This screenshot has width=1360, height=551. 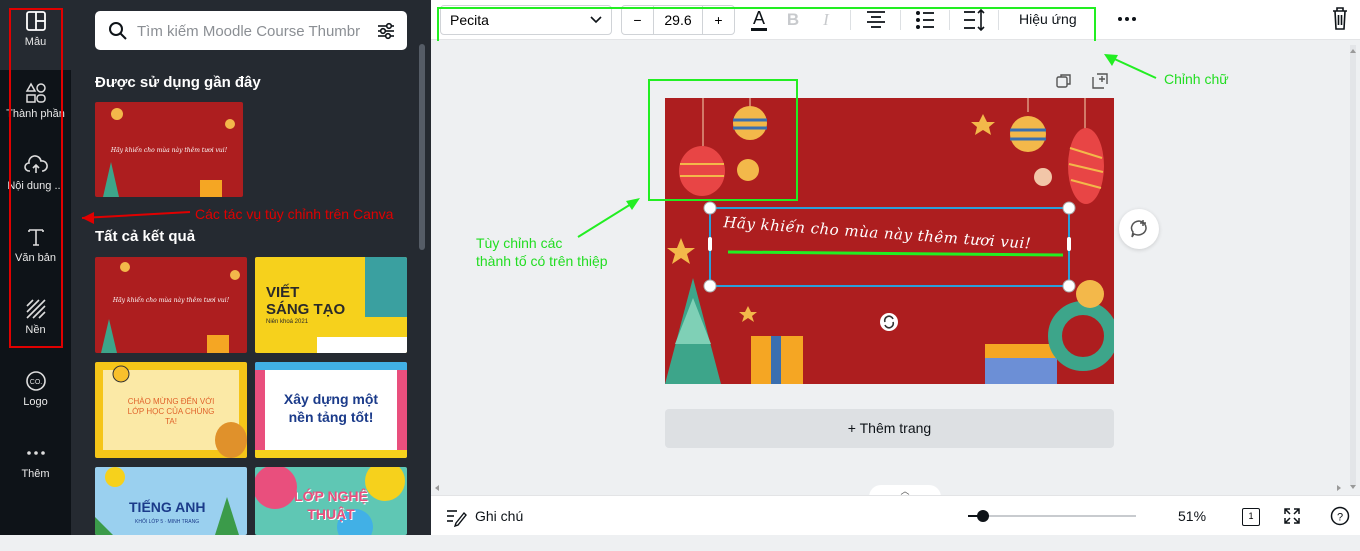 I want to click on annotation-canvas-text-1: Tùy chỉnh các, so click(x=519, y=243).